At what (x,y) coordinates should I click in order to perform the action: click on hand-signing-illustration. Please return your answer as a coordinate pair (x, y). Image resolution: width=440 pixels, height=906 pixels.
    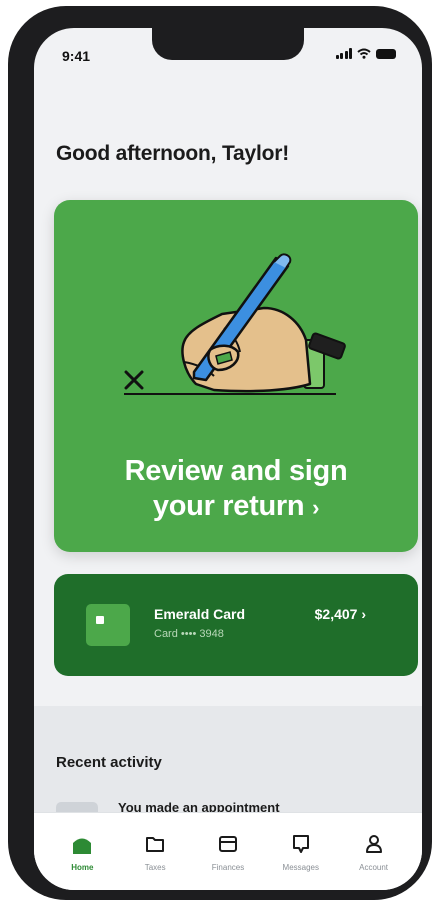
    Looking at the image, I should click on (235, 324).